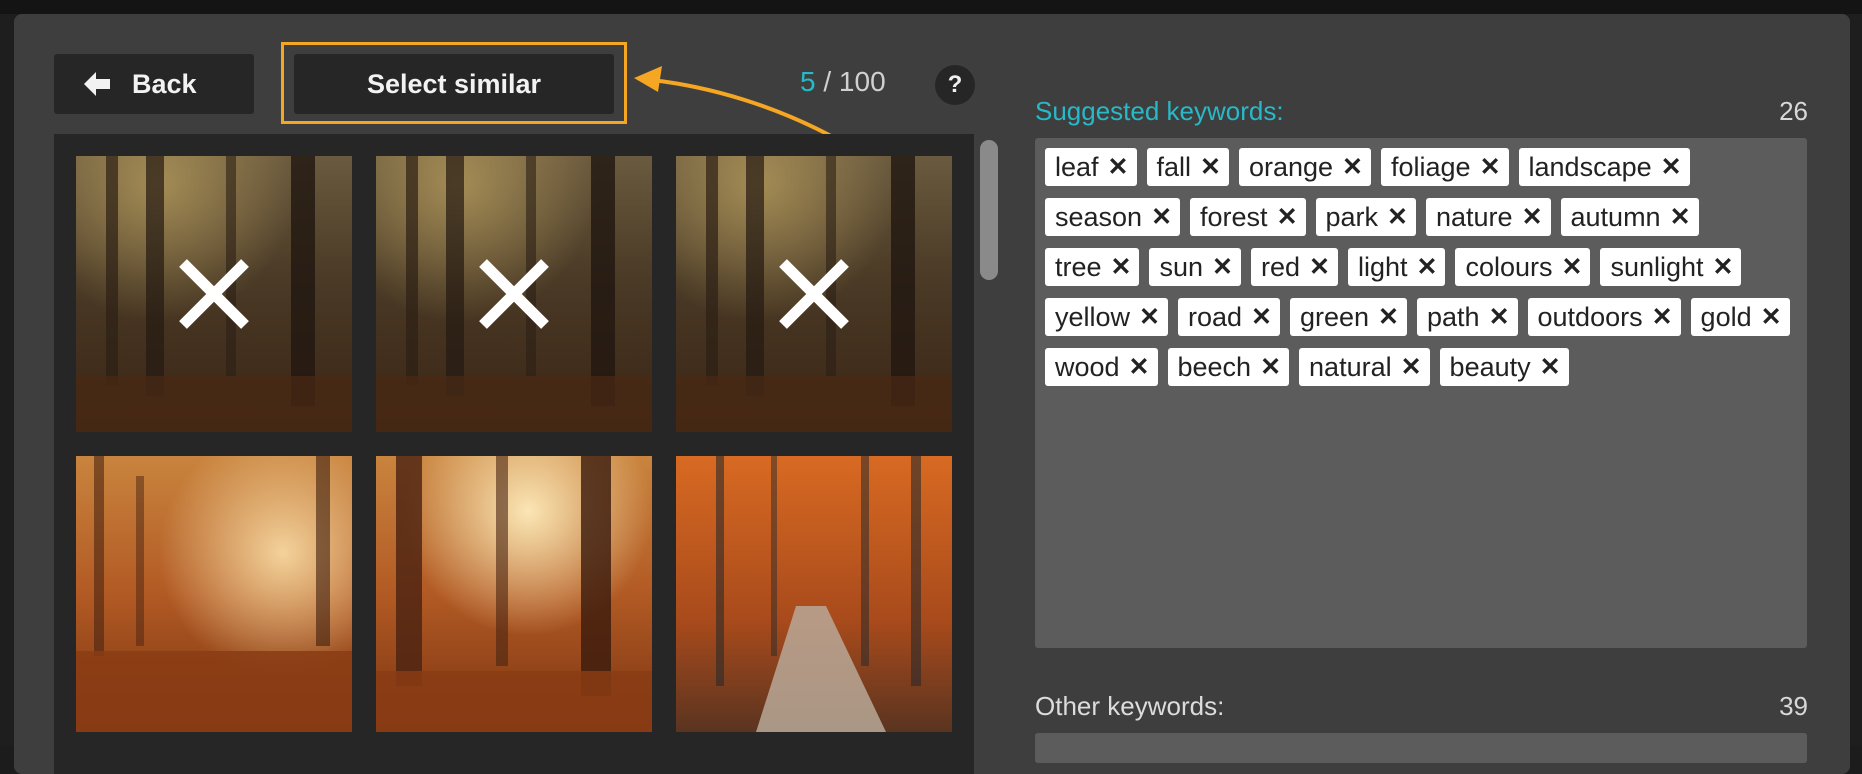 Image resolution: width=1862 pixels, height=774 pixels. Describe the element at coordinates (1228, 367) in the screenshot. I see `keyword-tag: beech ✕` at that location.